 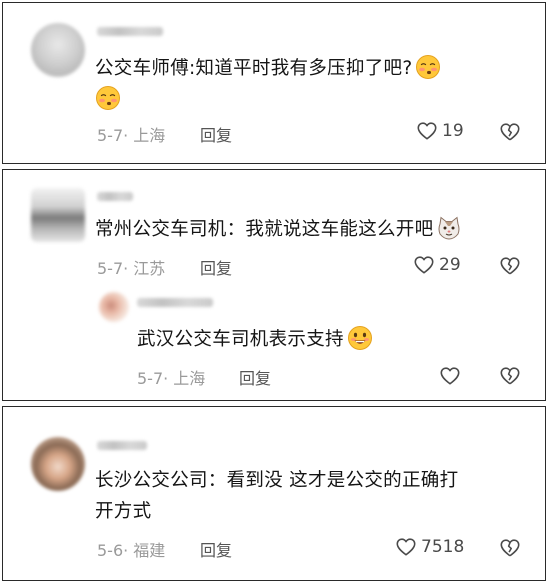 I want to click on like-button: 7518, so click(x=429, y=547).